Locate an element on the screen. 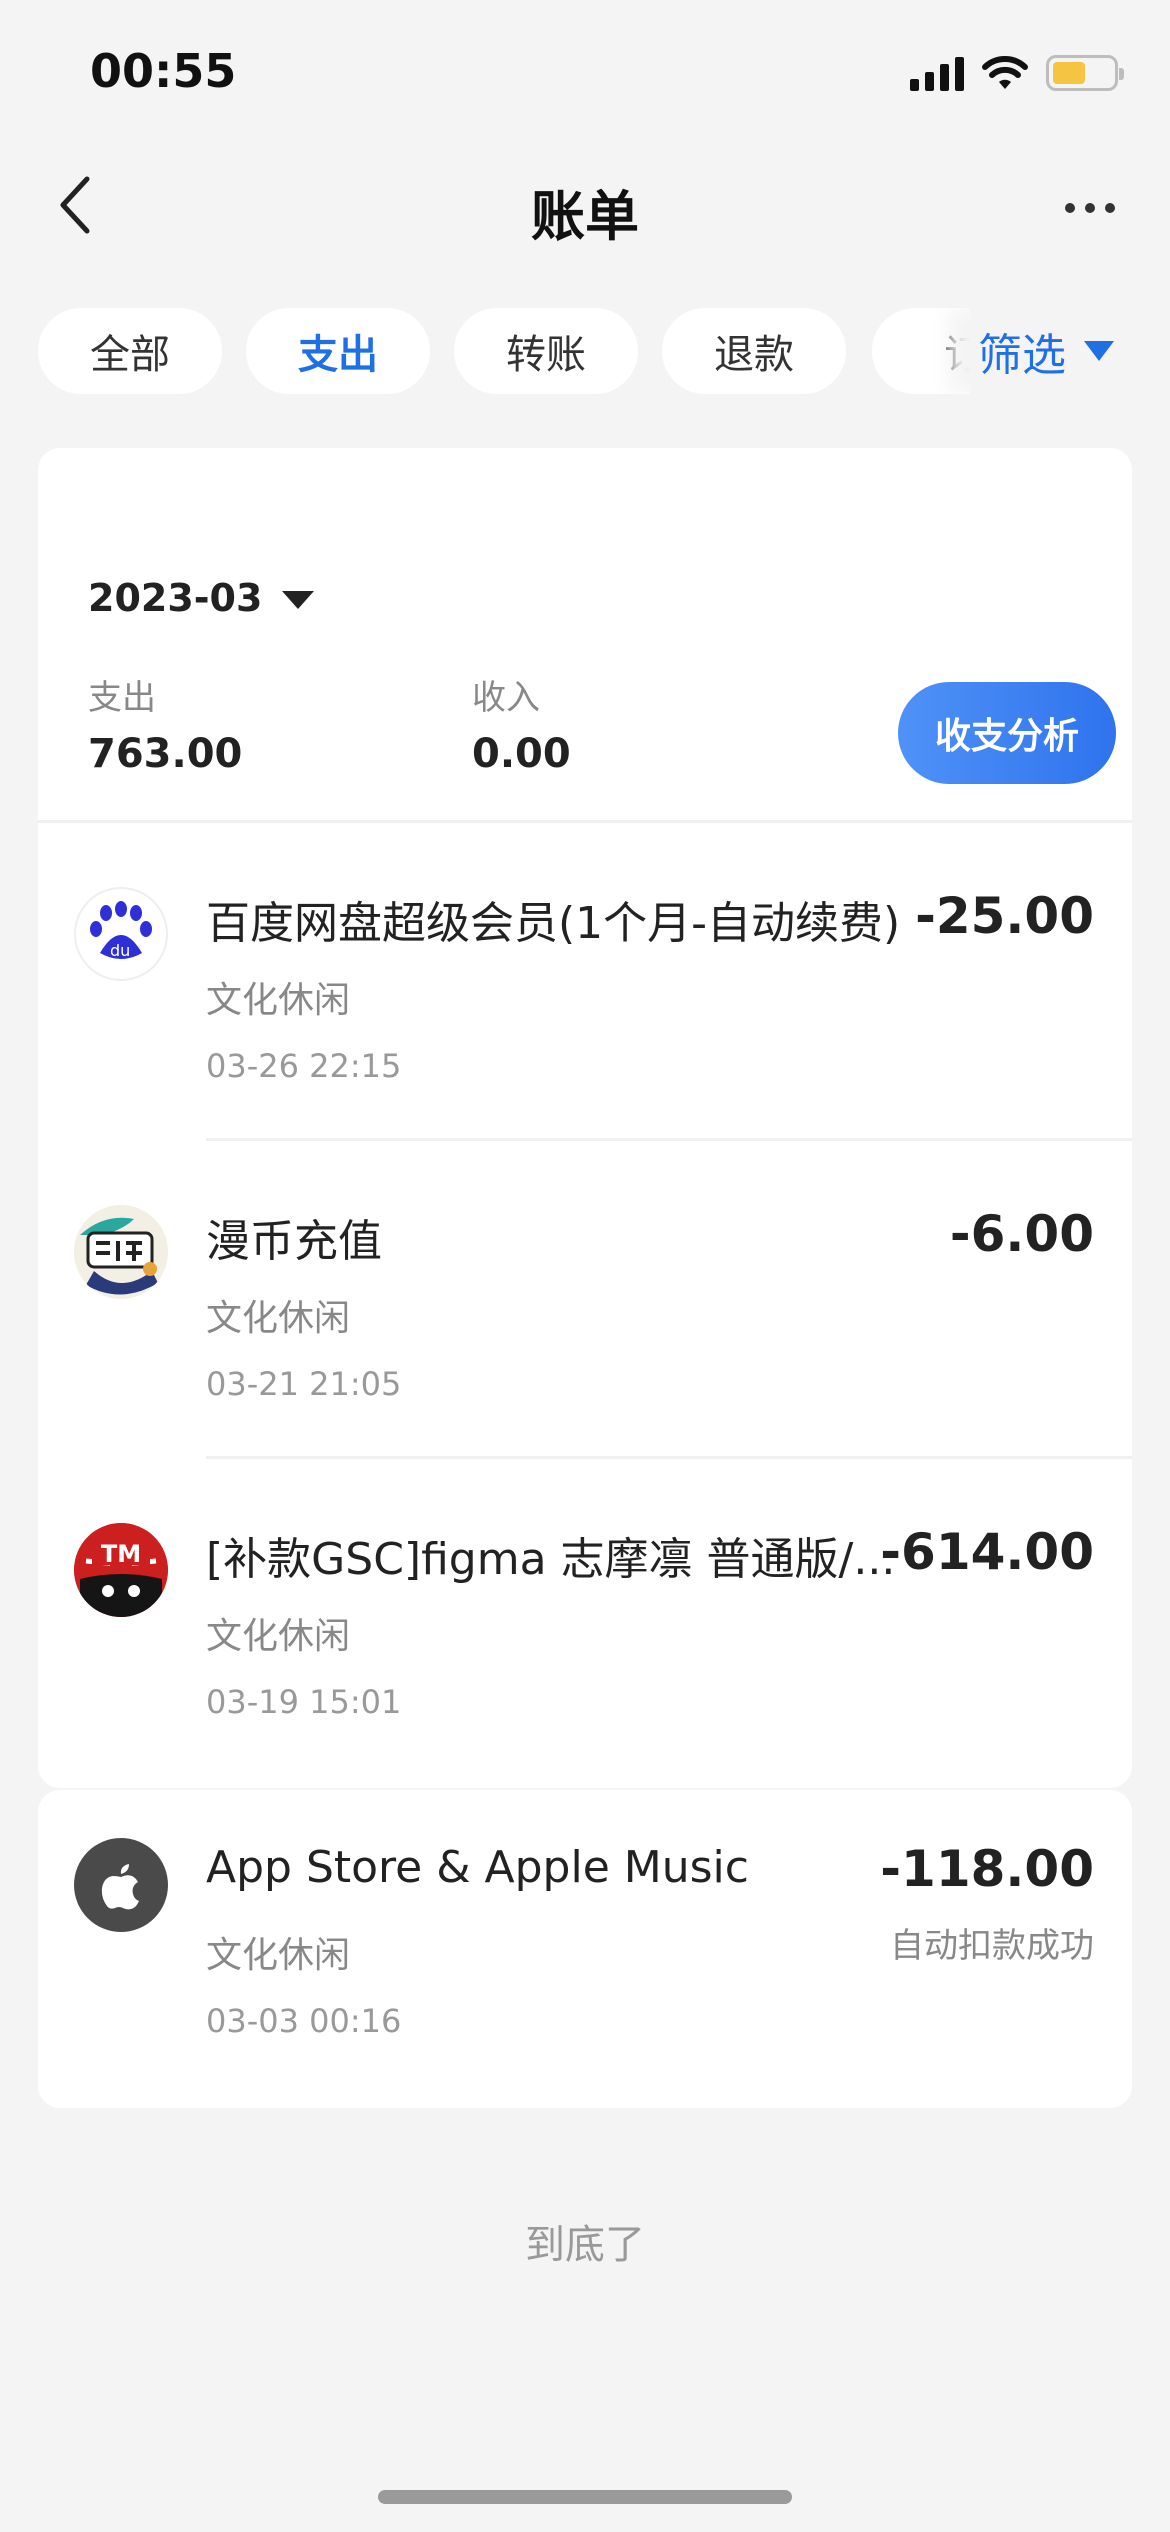  more-options-button is located at coordinates (1090, 208).